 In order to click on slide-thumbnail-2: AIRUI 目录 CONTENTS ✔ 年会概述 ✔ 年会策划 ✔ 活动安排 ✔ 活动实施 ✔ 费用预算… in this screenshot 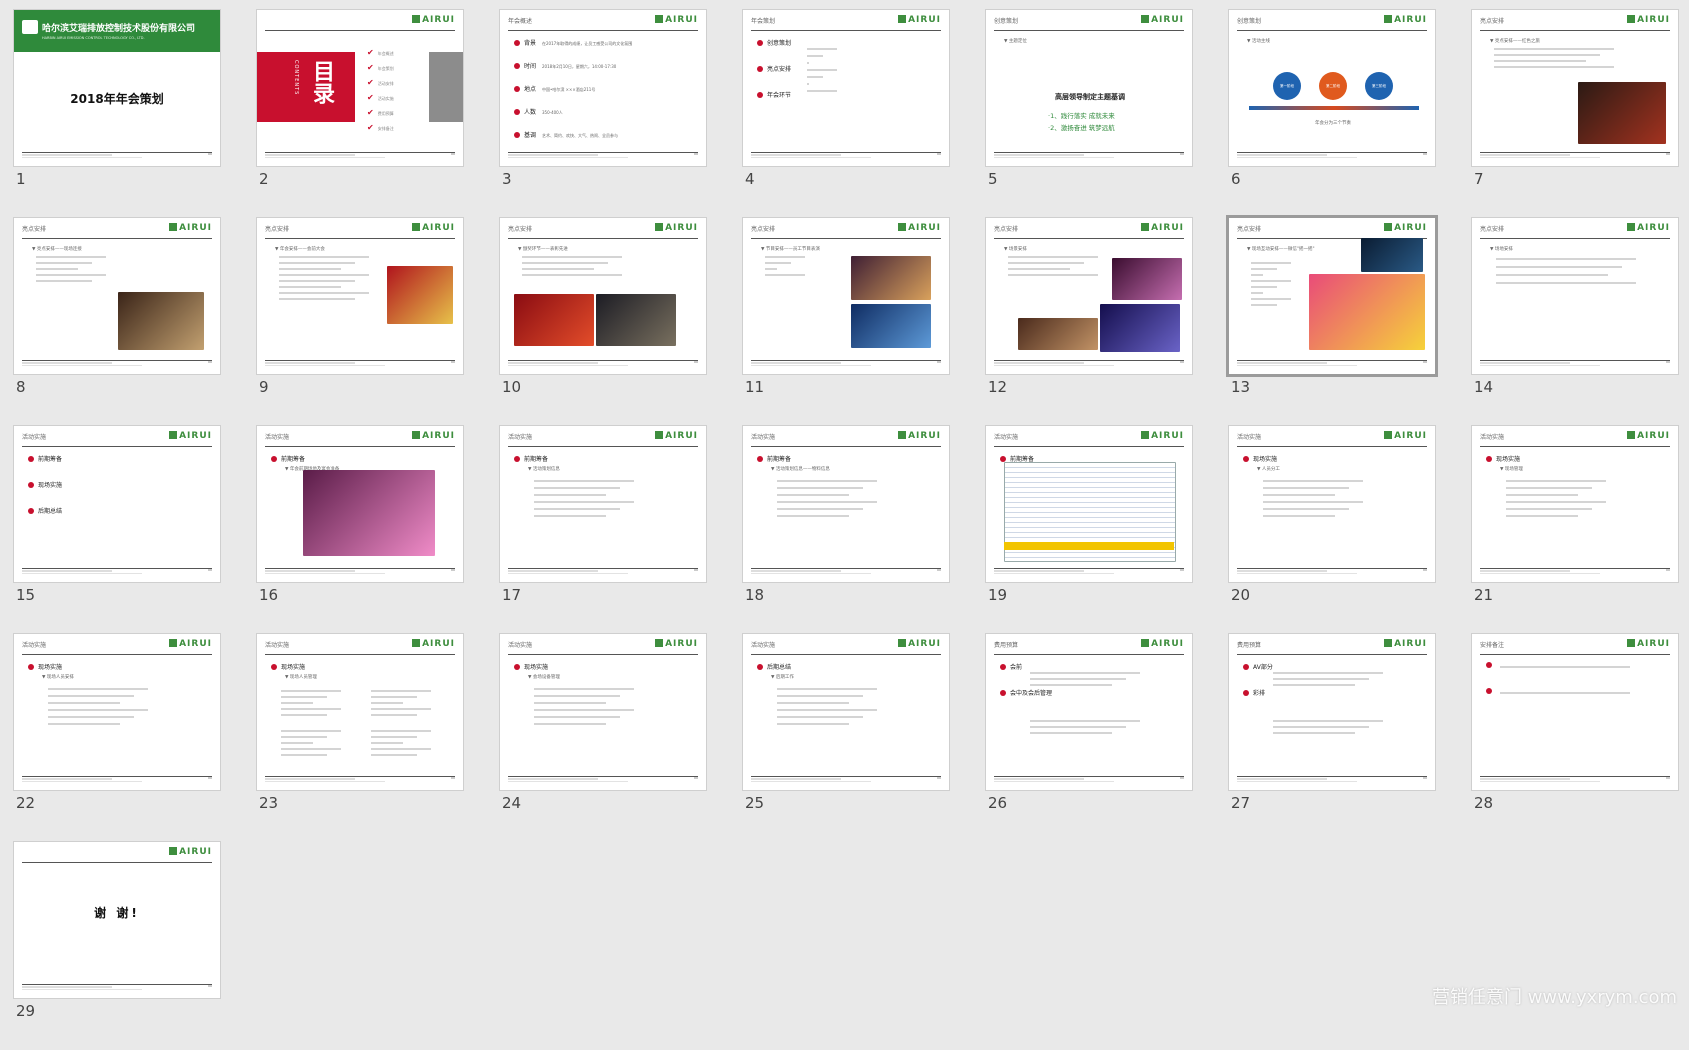, I will do `click(360, 114)`.